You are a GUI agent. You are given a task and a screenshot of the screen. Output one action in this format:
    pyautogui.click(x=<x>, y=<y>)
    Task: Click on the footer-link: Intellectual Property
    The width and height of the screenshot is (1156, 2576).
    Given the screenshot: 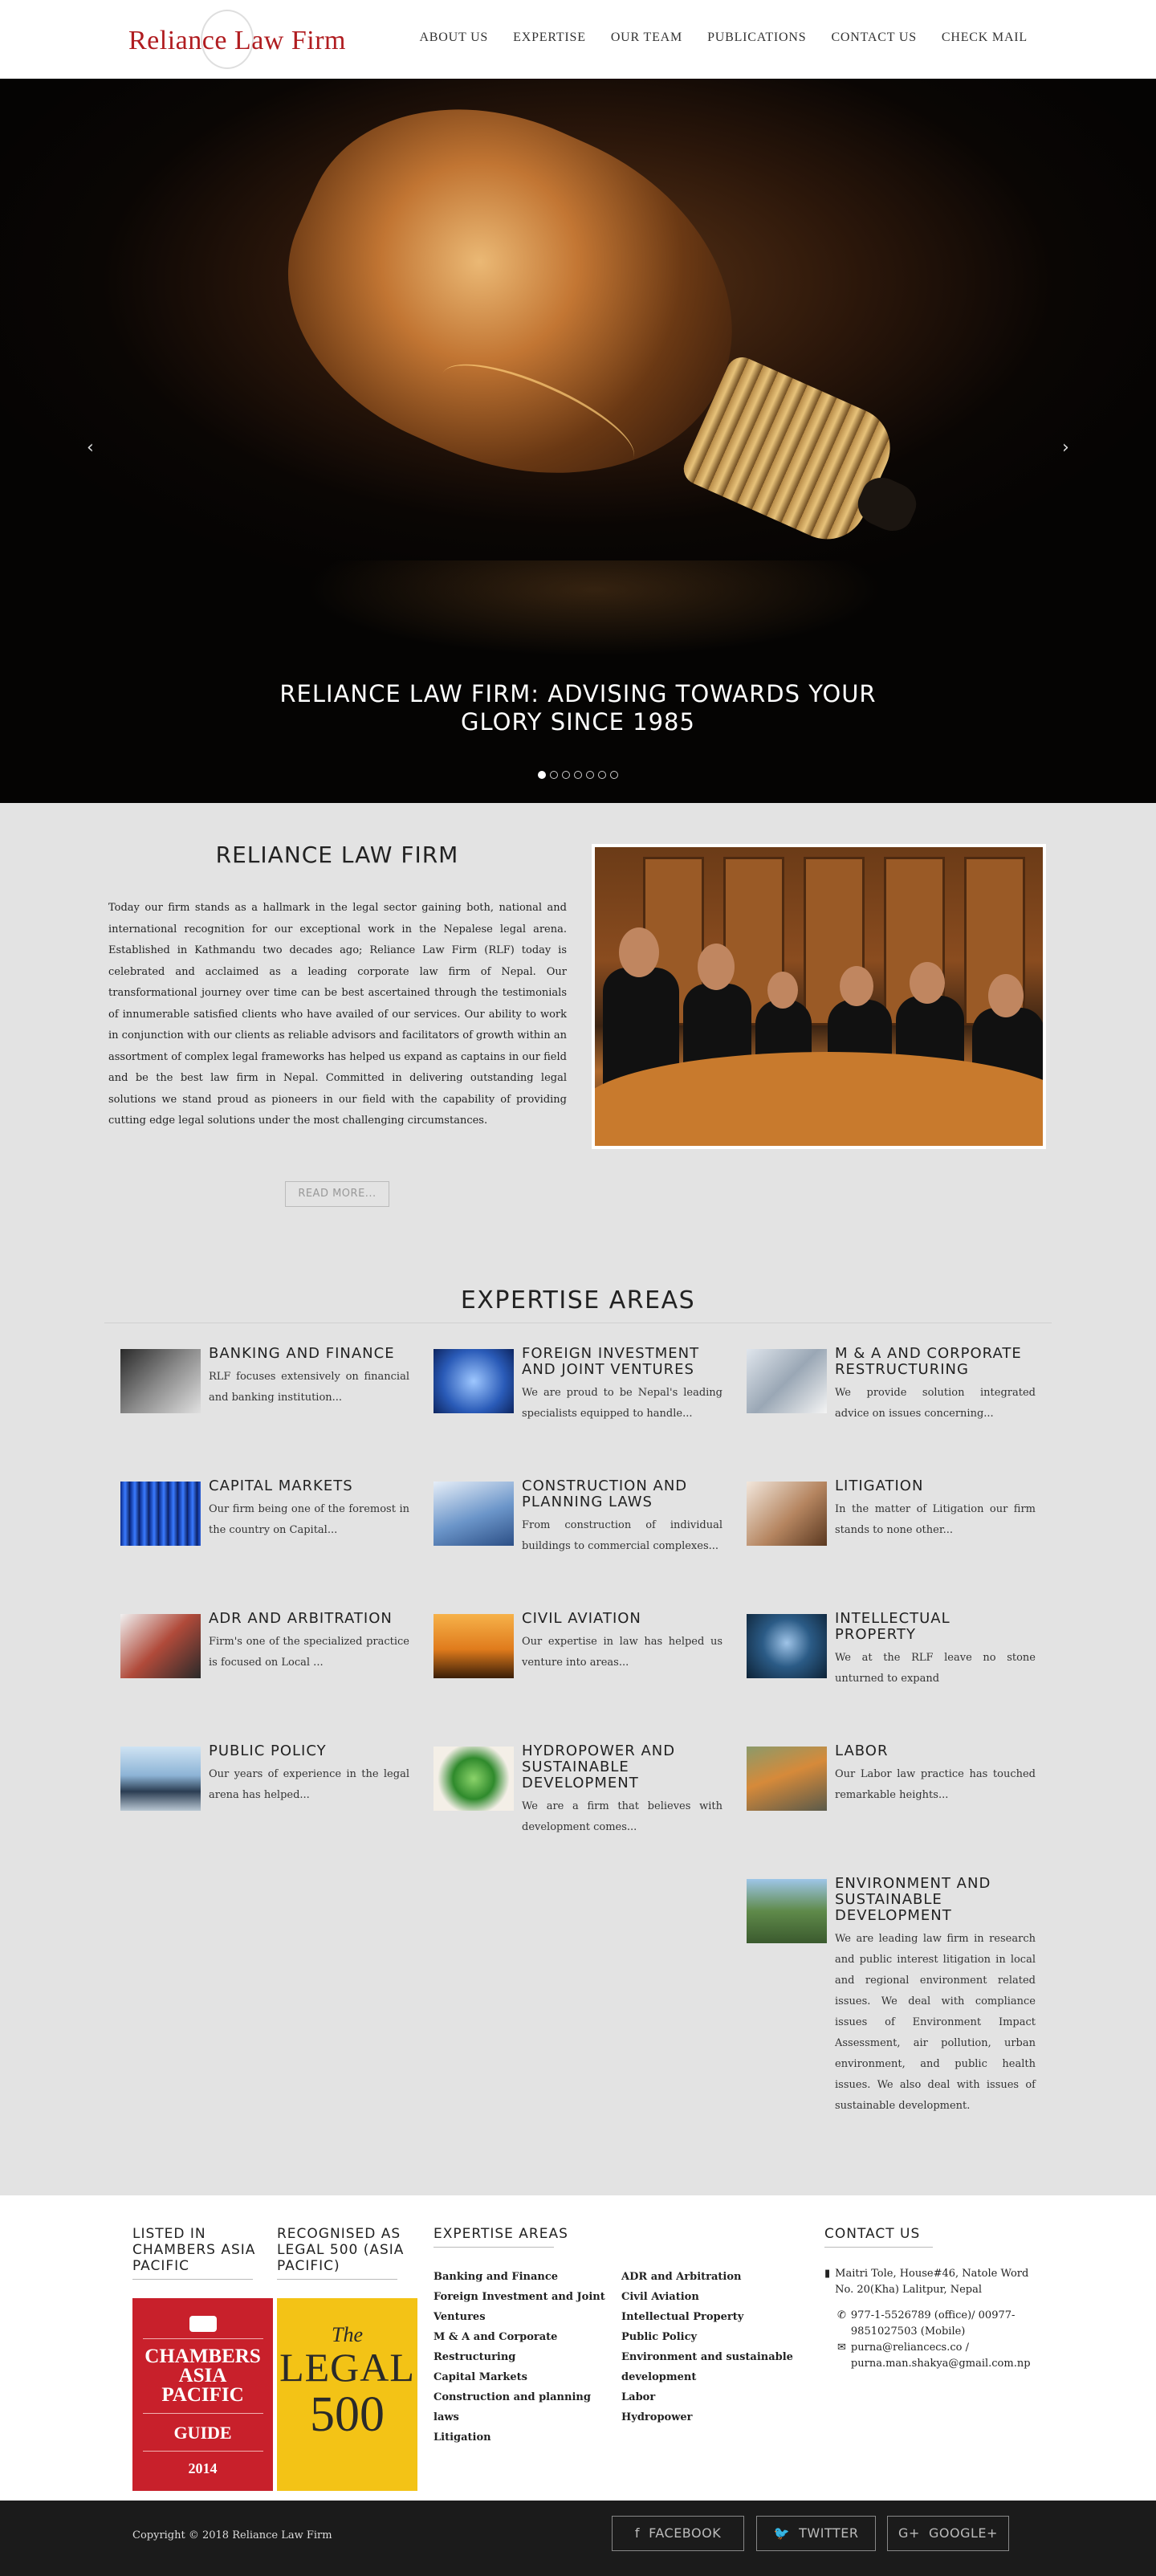 What is the action you would take?
    pyautogui.click(x=712, y=2317)
    